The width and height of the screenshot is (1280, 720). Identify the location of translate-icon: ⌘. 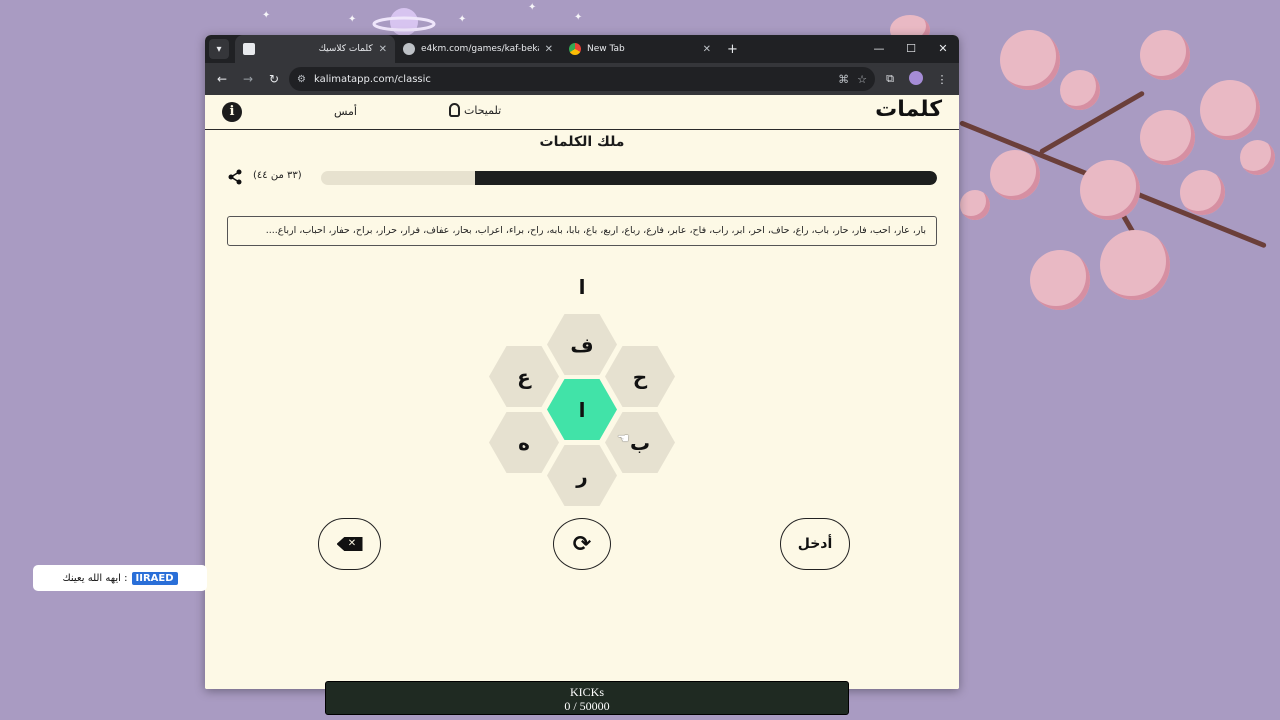
(843, 79).